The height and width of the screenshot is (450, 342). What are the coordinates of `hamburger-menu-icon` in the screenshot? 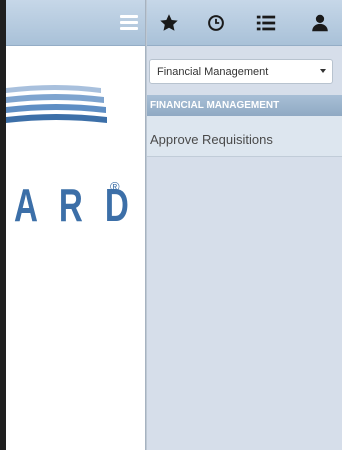 It's located at (129, 22).